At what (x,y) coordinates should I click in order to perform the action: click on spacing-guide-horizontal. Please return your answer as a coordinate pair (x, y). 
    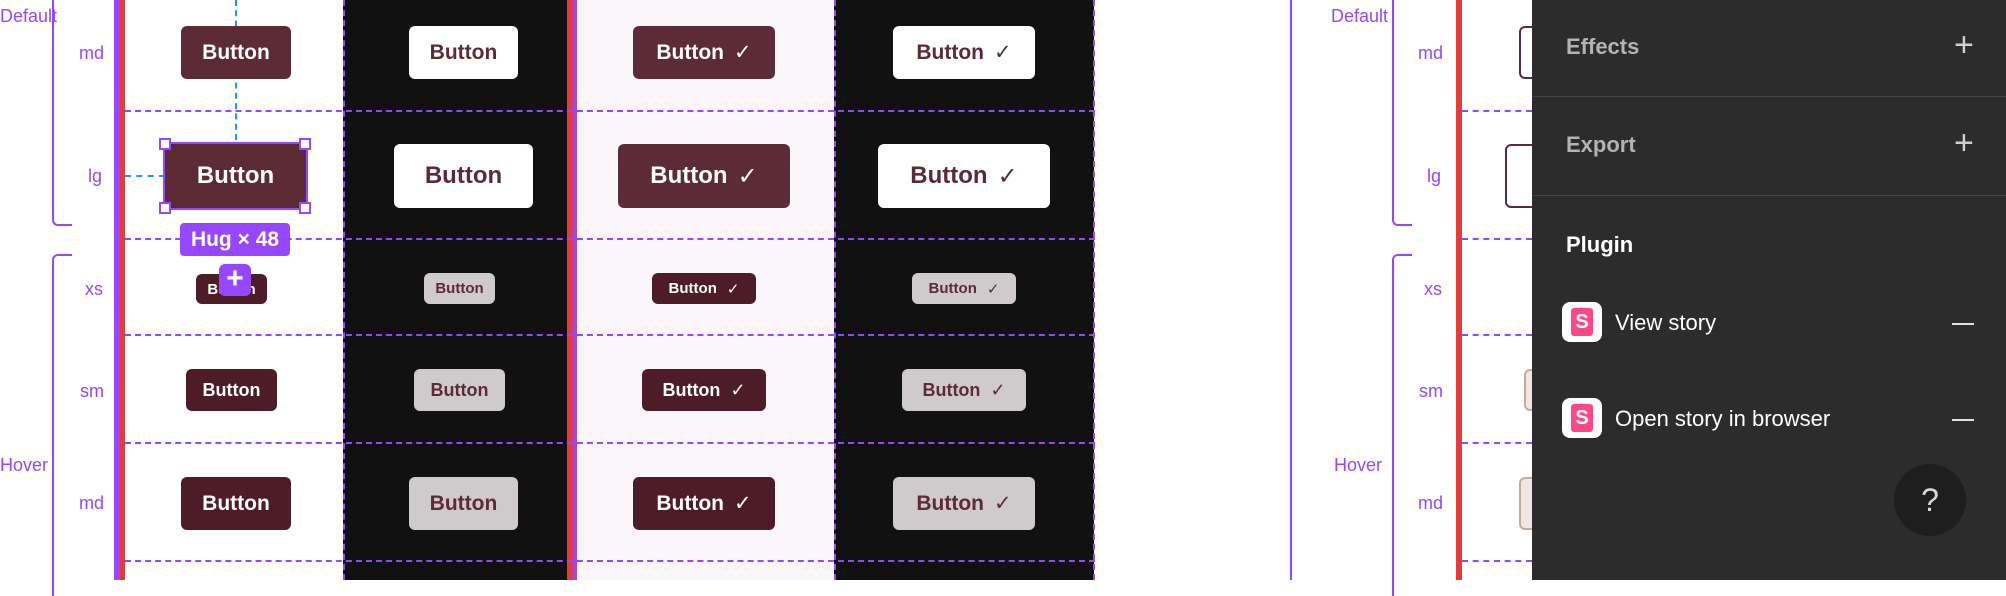
    Looking at the image, I should click on (145, 176).